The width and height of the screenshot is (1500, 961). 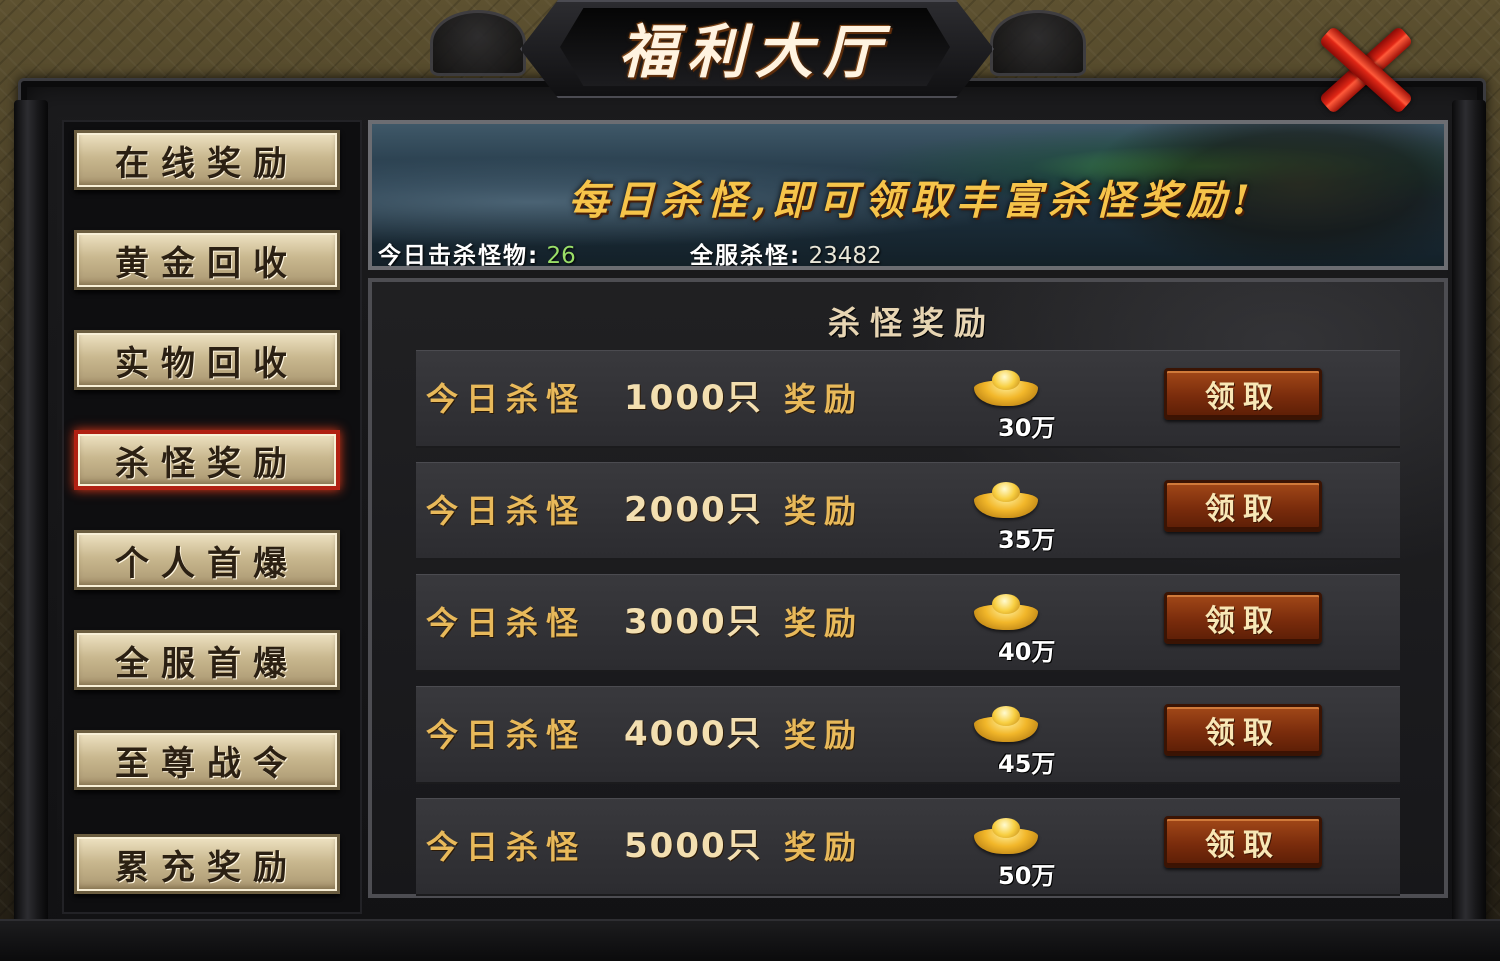 I want to click on reward-row: 今日杀怪 2000只 奖励 35万 领取, so click(x=908, y=511).